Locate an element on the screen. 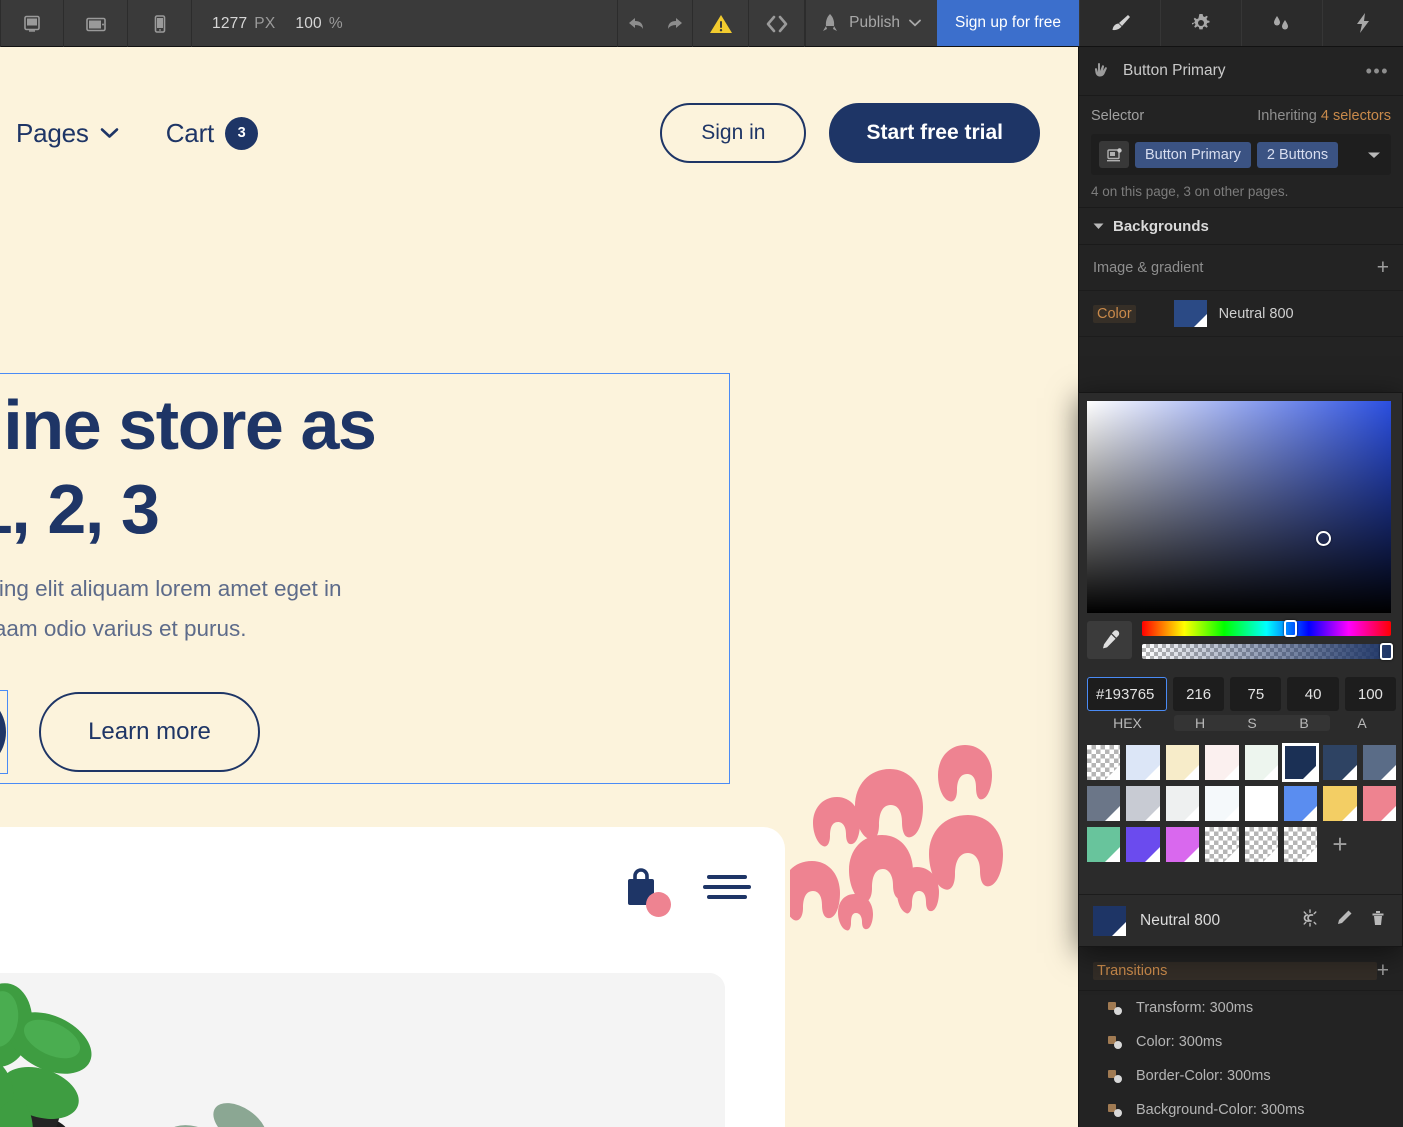 The width and height of the screenshot is (1403, 1127). saturation-input: 75 is located at coordinates (1256, 694).